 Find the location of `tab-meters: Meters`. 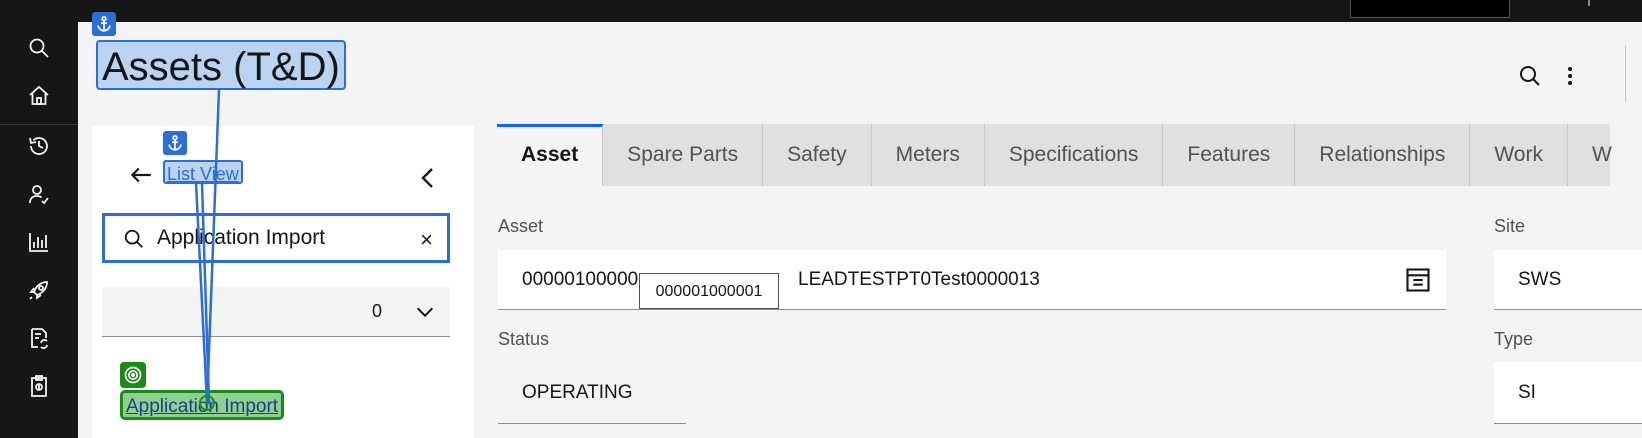

tab-meters: Meters is located at coordinates (928, 155).